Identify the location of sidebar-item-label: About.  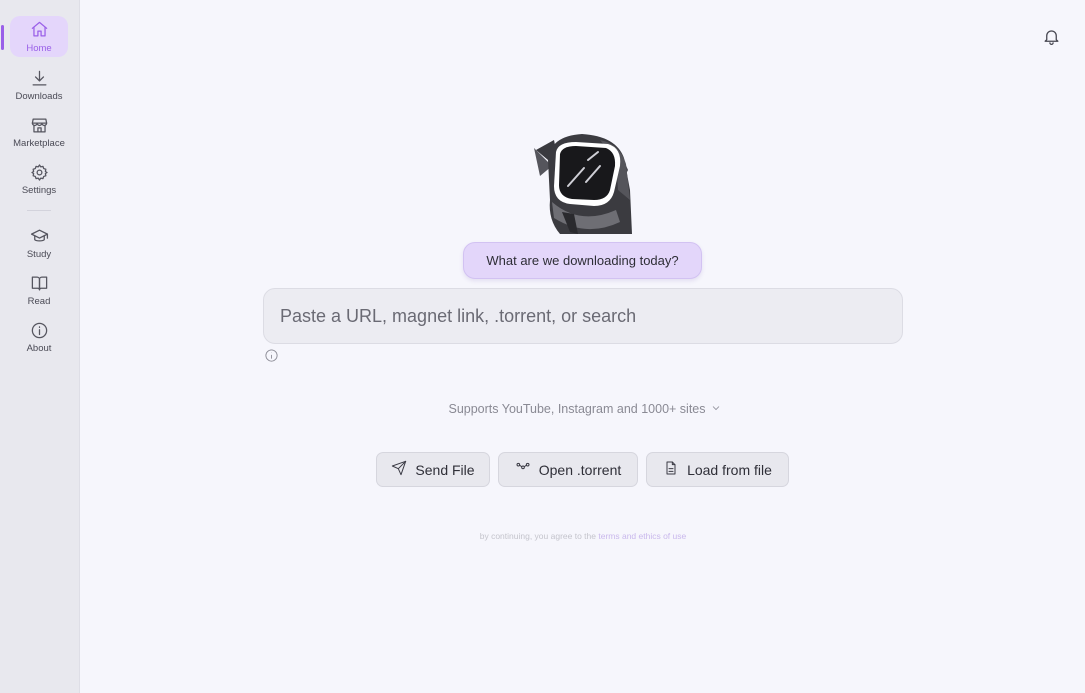
(39, 348).